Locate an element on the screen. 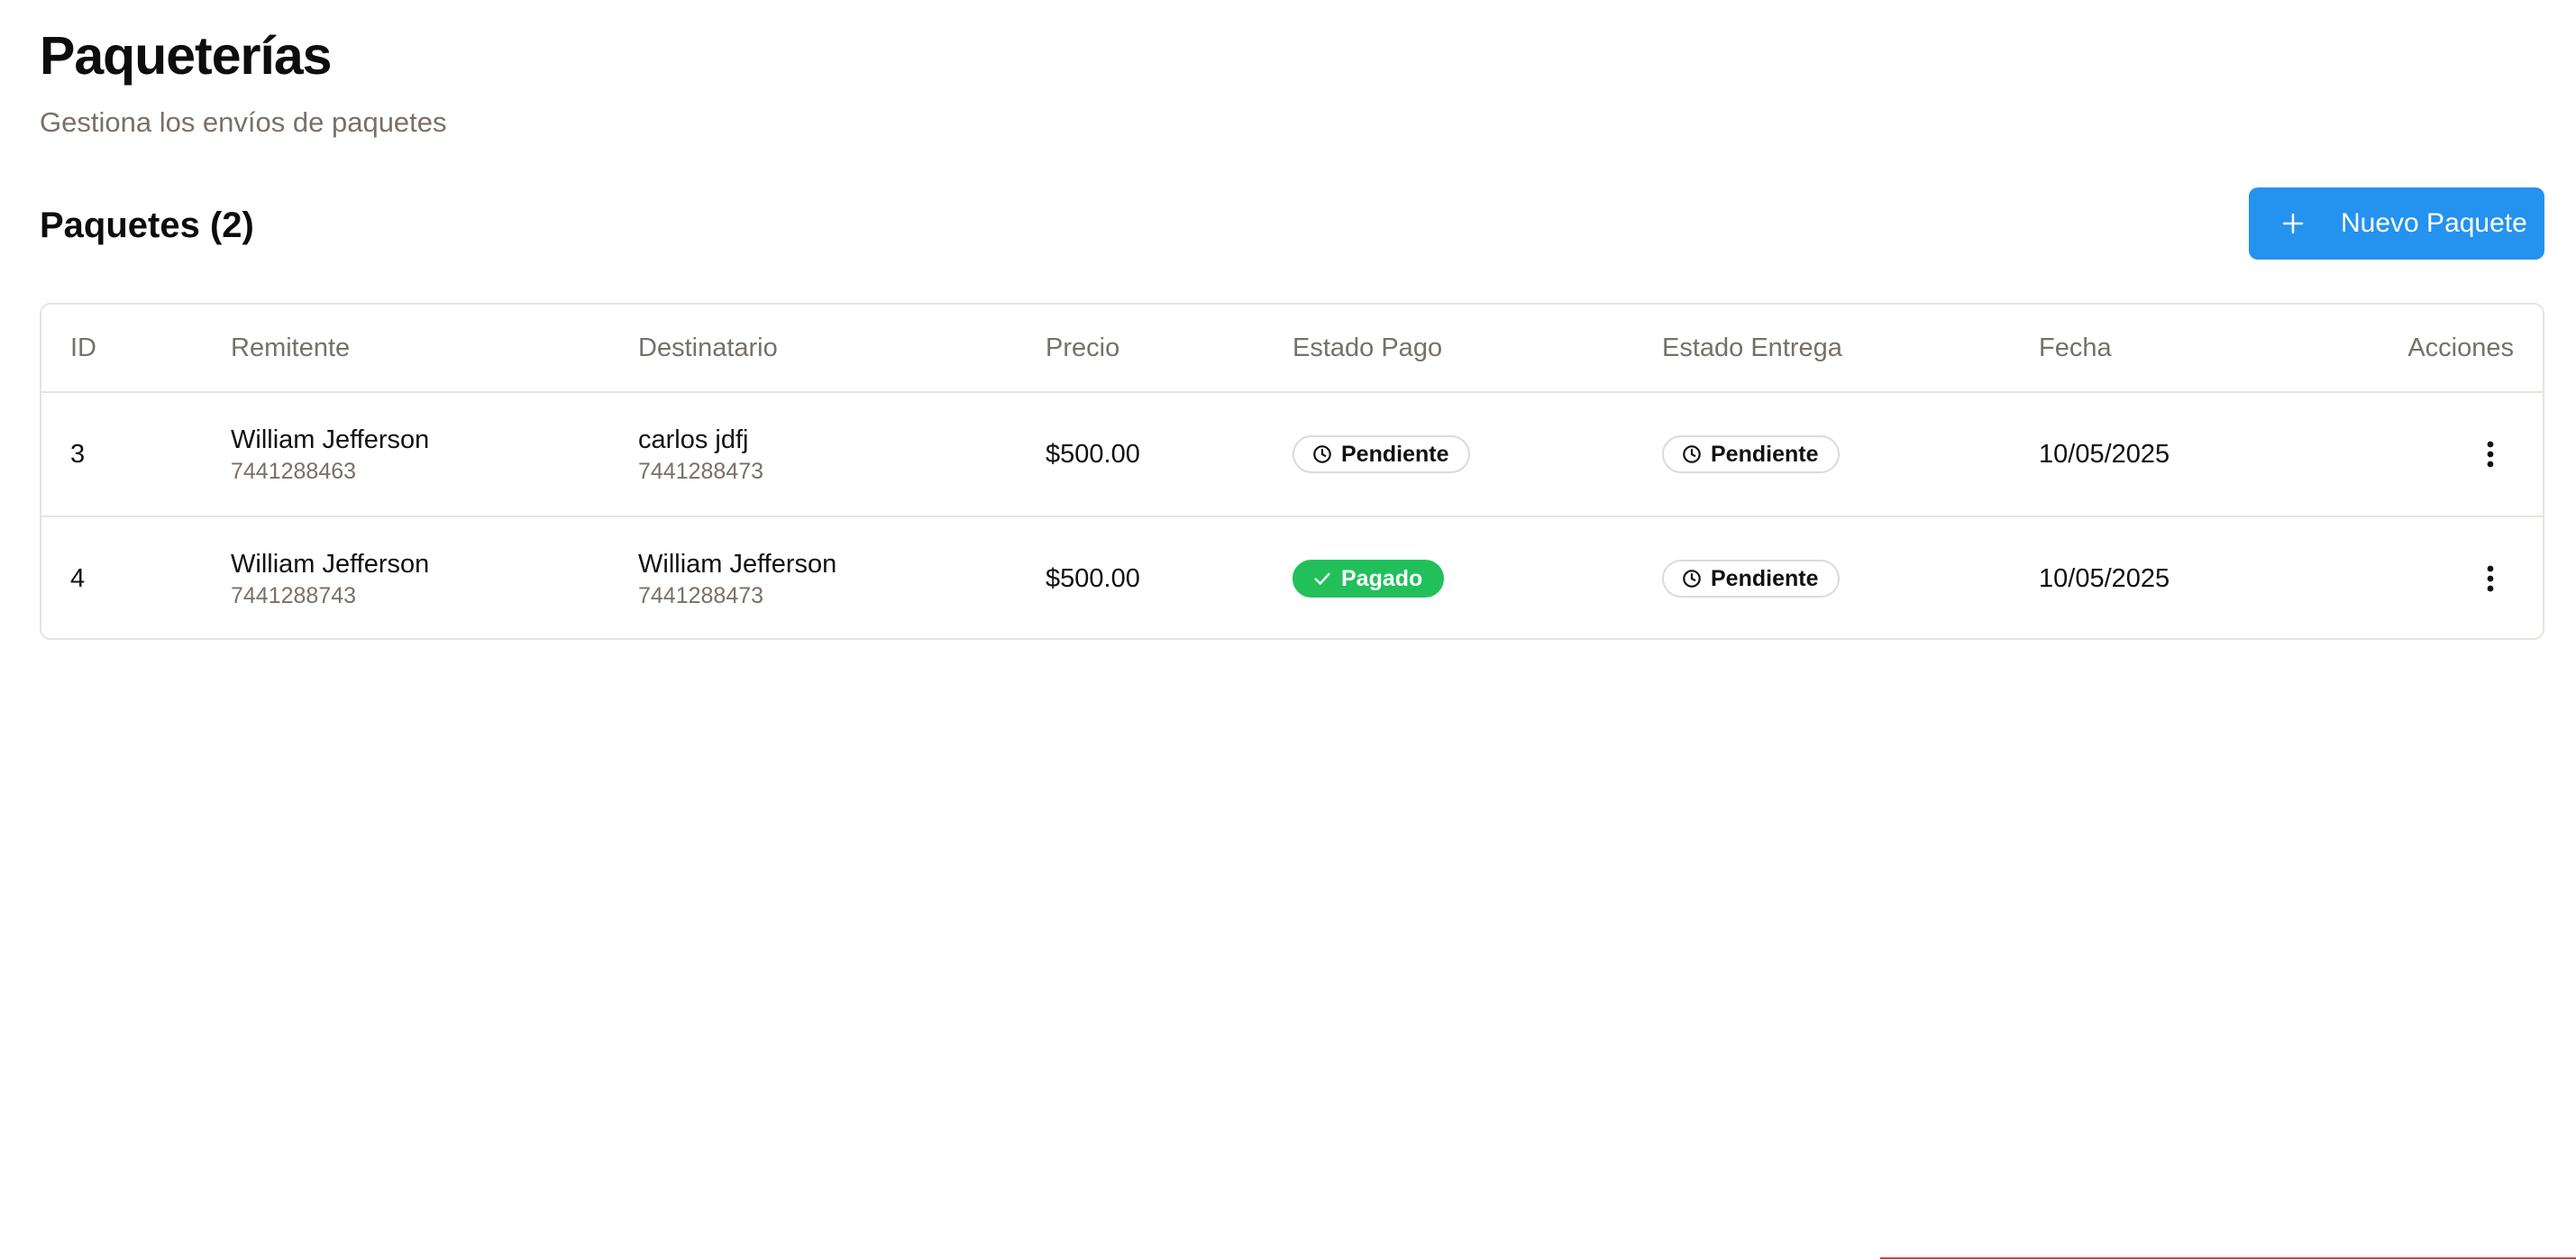 This screenshot has width=2576, height=1260. payment-status-badge: Pendiente is located at coordinates (1382, 454).